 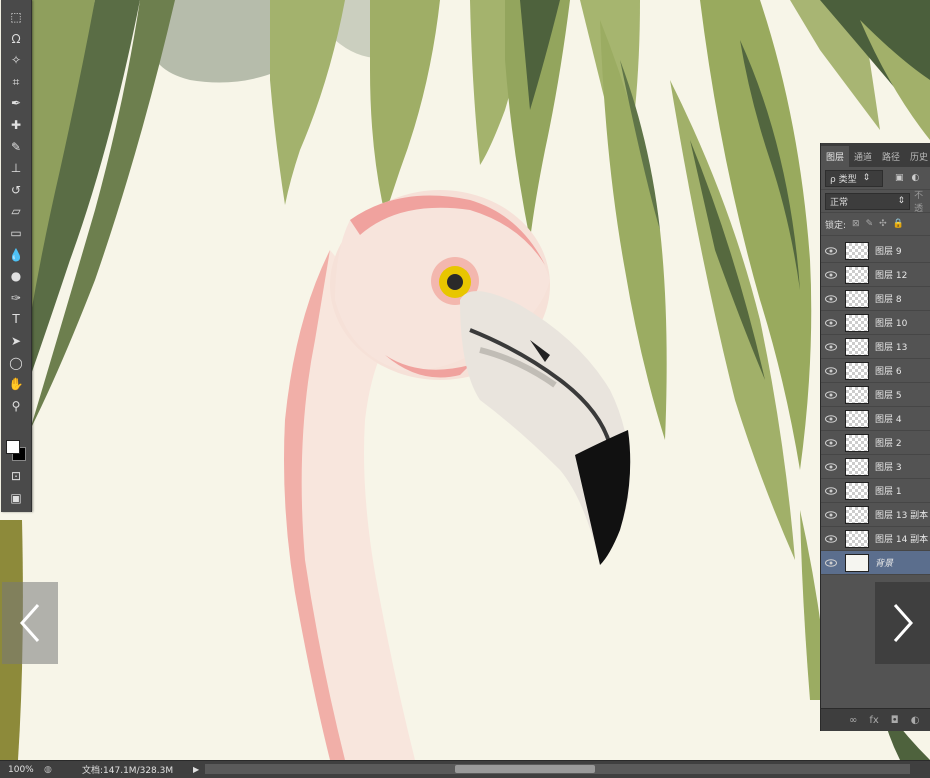 What do you see at coordinates (875, 563) in the screenshot?
I see `layer-row: 背景` at bounding box center [875, 563].